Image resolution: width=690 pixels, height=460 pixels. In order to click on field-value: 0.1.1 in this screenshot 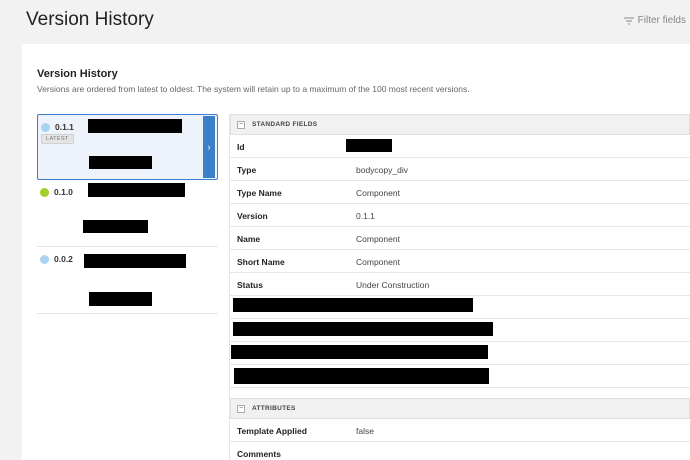, I will do `click(365, 216)`.